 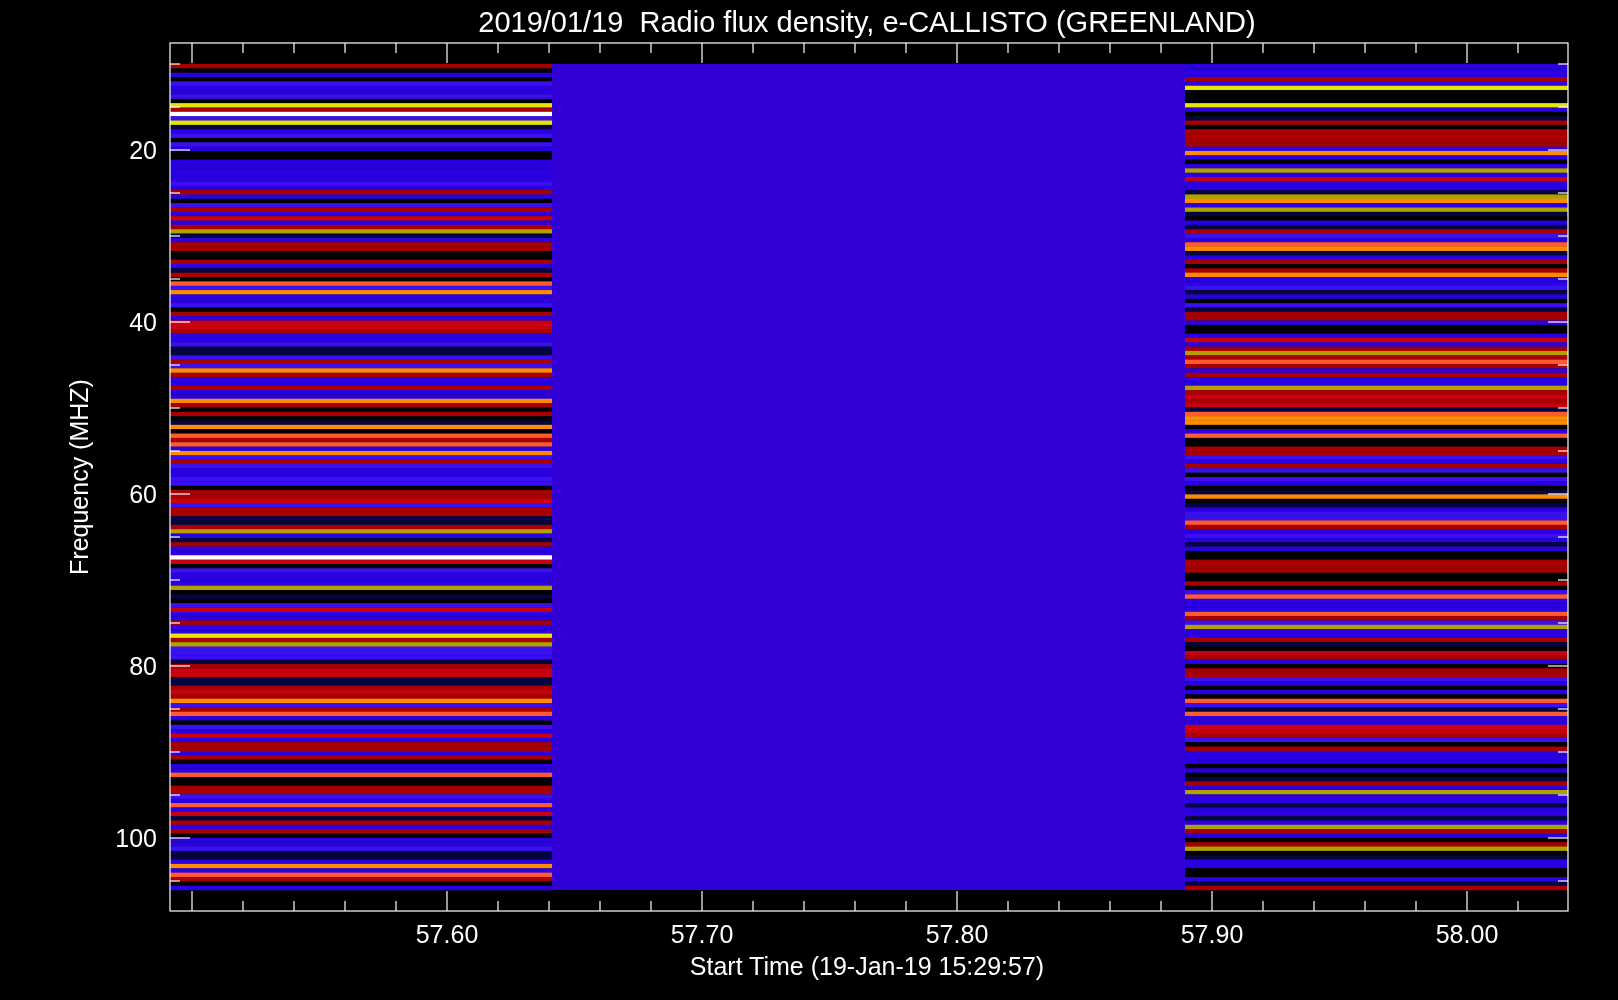 What do you see at coordinates (1212, 934) in the screenshot?
I see `x-tick-label: 57.90` at bounding box center [1212, 934].